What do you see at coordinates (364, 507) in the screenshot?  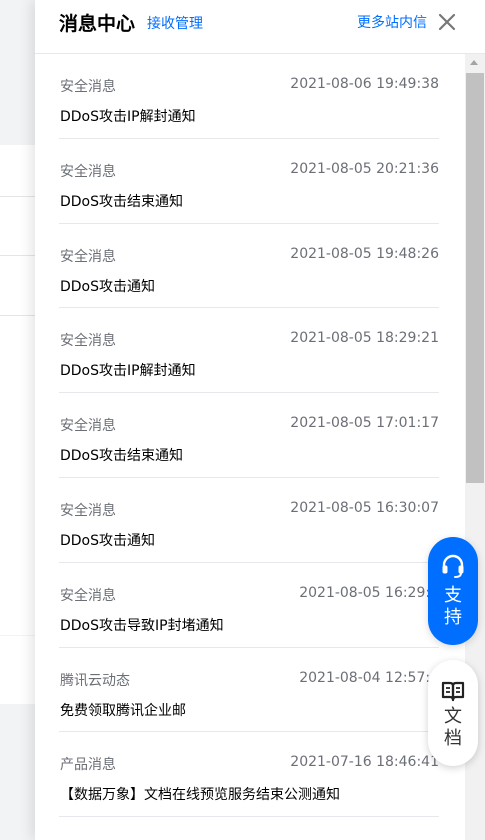 I see `message-time: 2021-08-05 16:30:07` at bounding box center [364, 507].